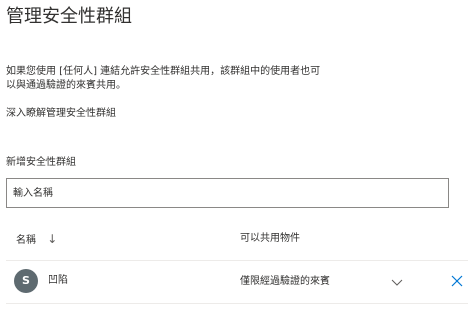 This screenshot has height=311, width=474. Describe the element at coordinates (285, 281) in the screenshot. I see `permission-value: 僅限經過驗證的來賓` at that location.